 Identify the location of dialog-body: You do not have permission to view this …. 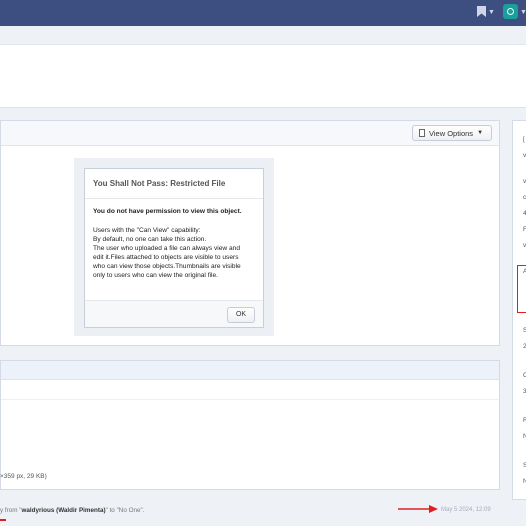
(174, 239).